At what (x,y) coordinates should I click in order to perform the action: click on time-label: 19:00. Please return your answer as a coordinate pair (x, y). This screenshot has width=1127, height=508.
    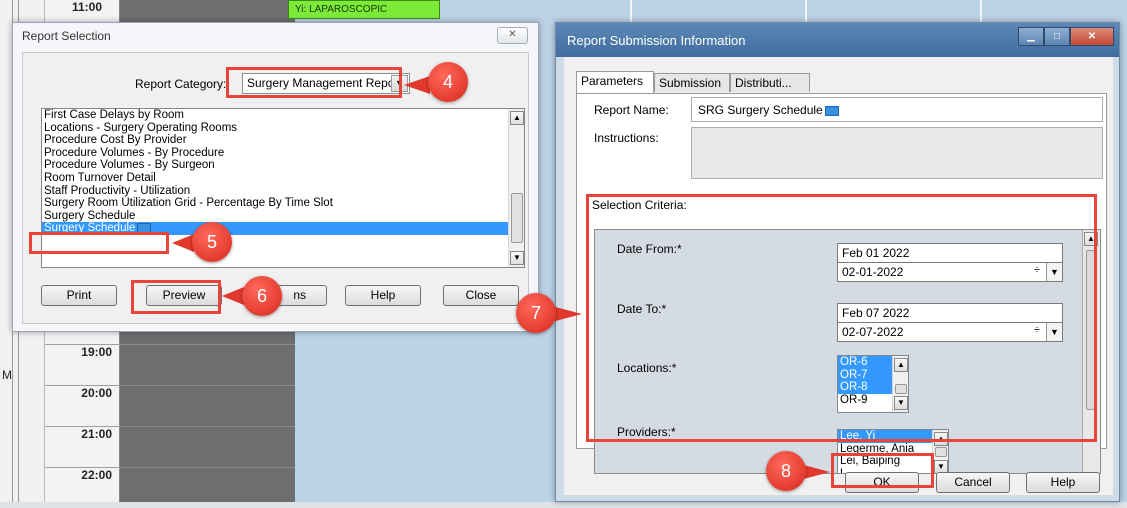
    Looking at the image, I should click on (96, 352).